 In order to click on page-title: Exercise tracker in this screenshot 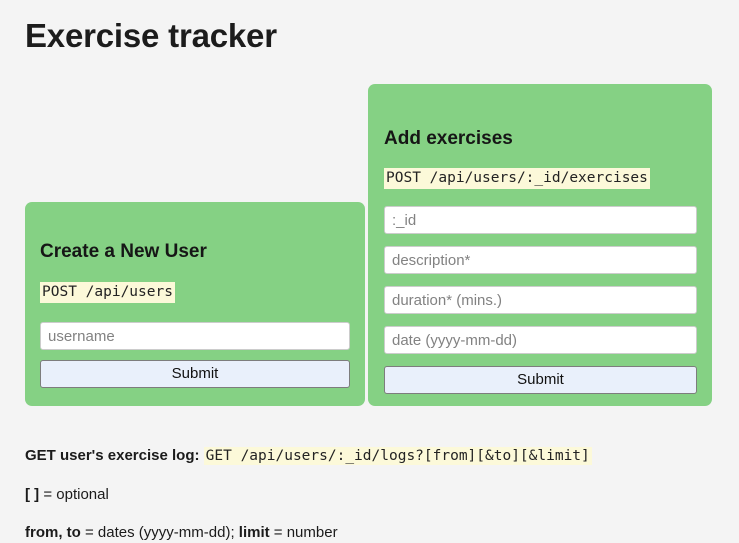, I will do `click(151, 35)`.